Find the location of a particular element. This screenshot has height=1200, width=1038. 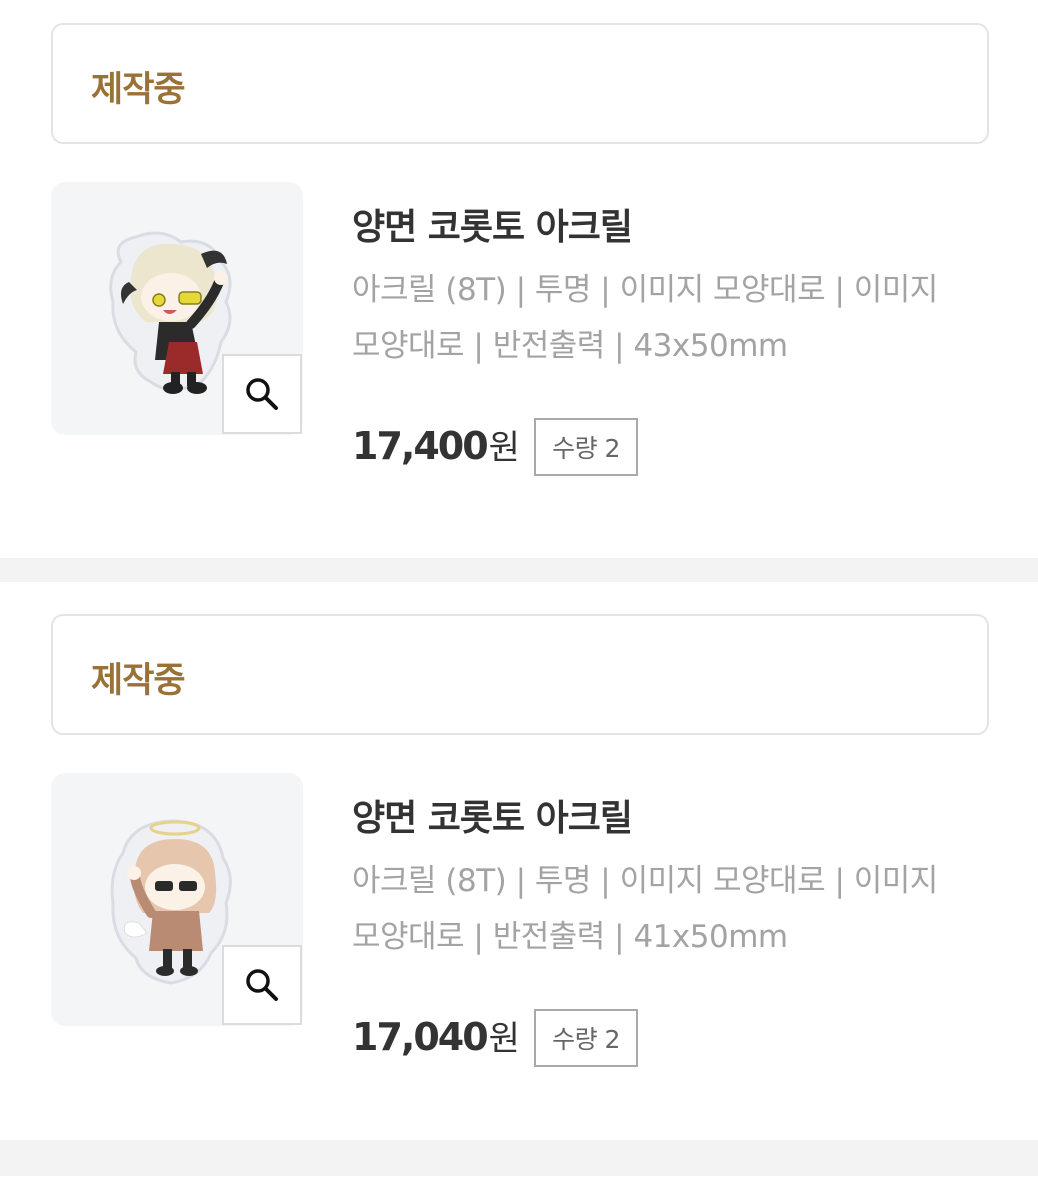

price-value: 17,040 is located at coordinates (420, 1037).